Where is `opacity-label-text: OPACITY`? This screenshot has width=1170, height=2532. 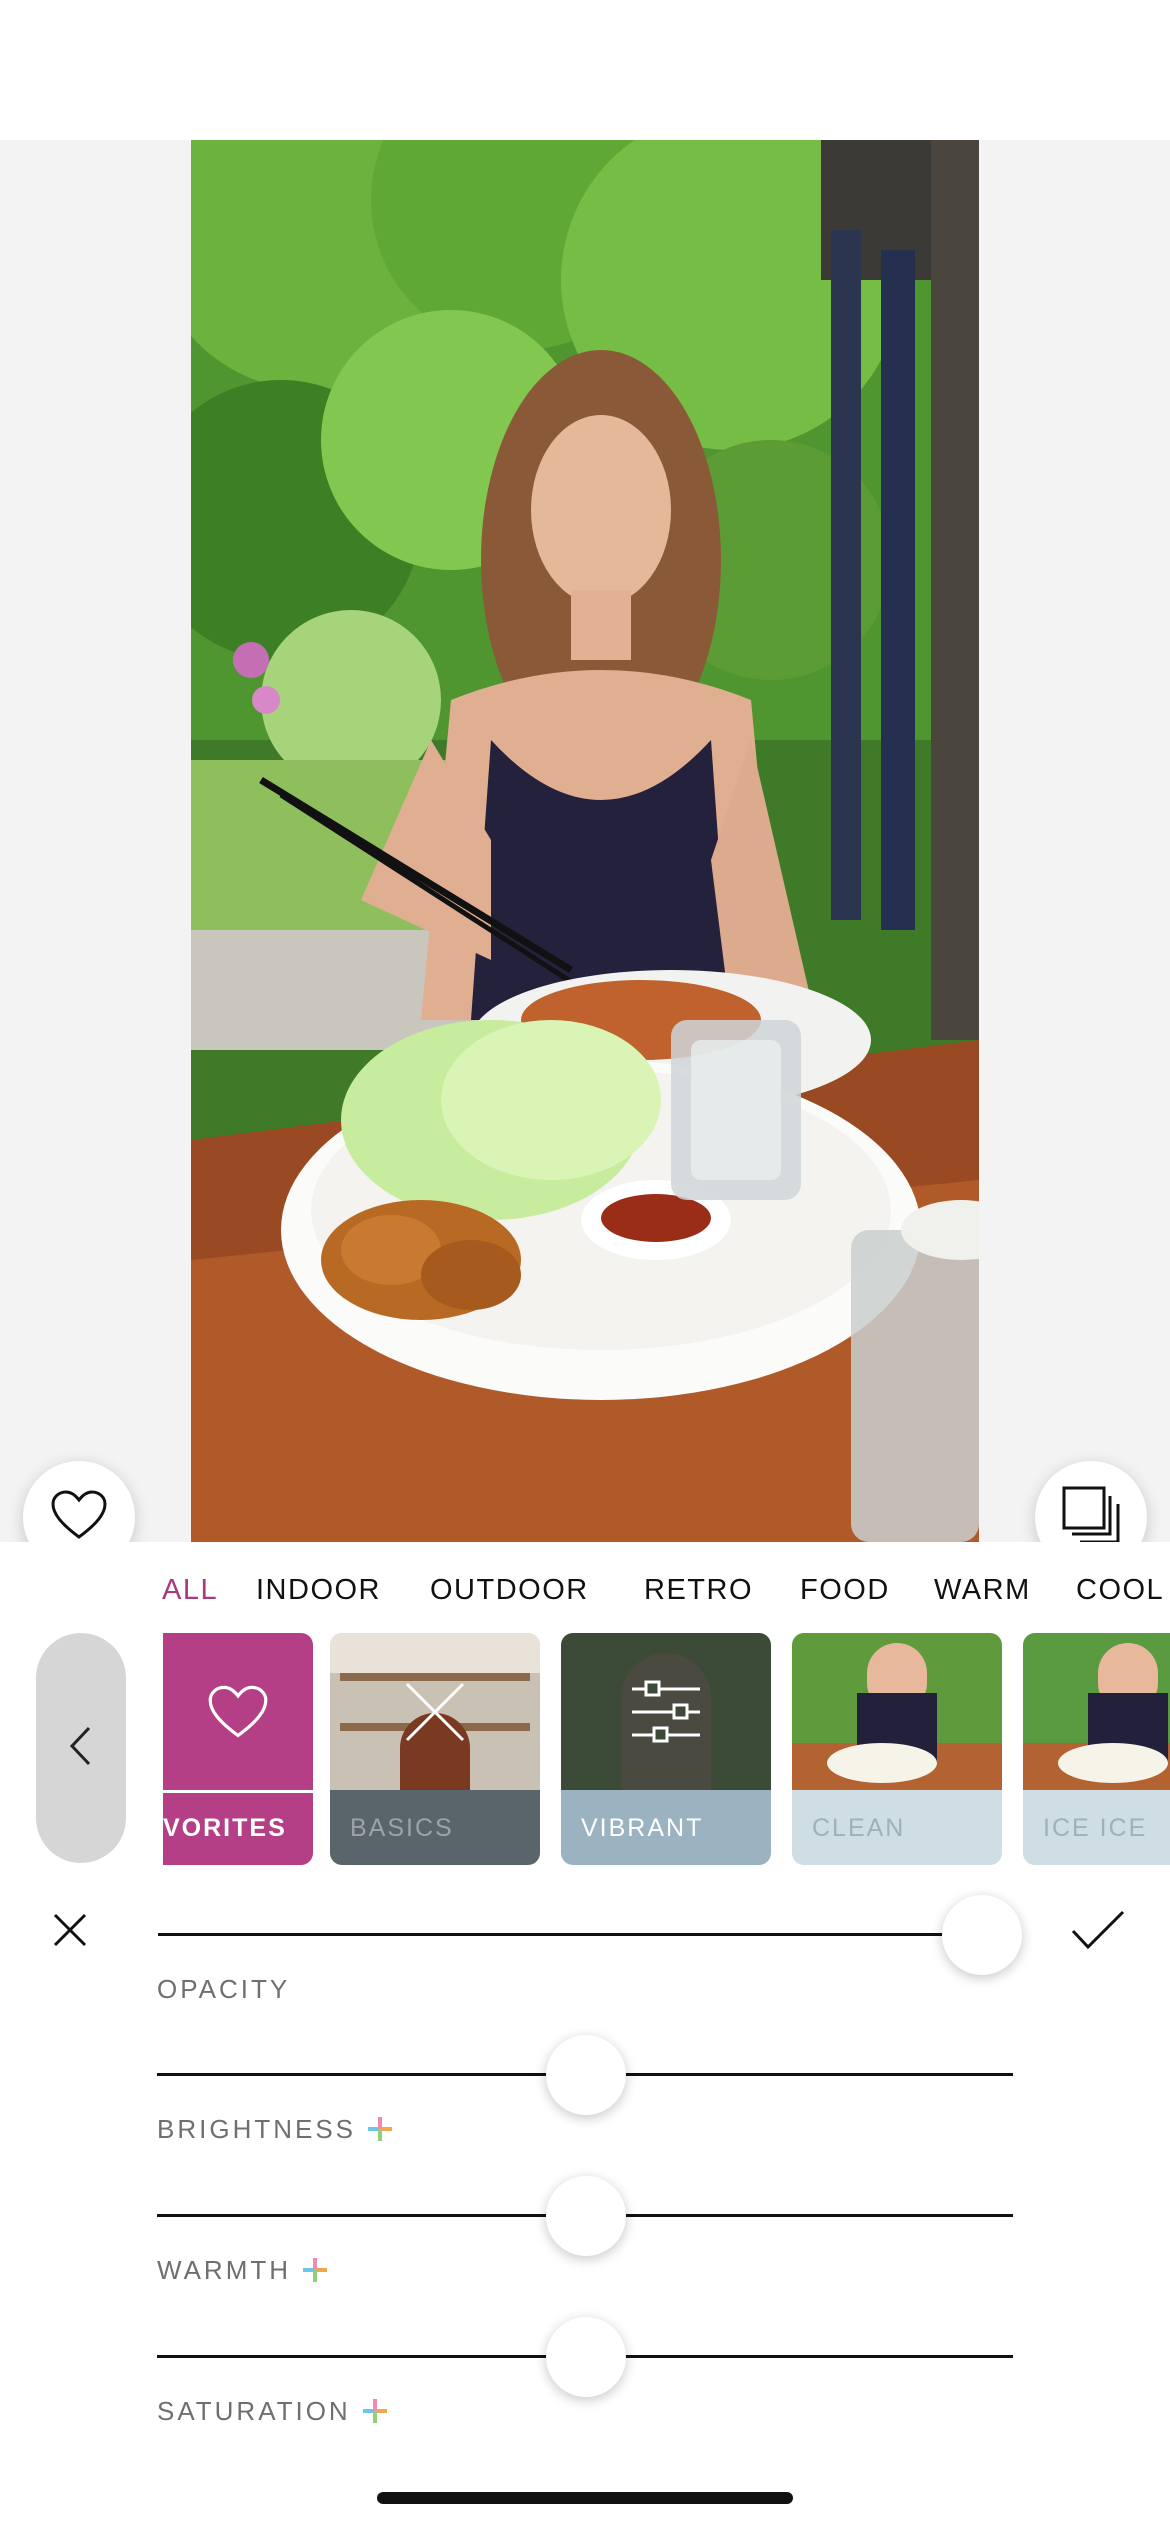 opacity-label-text: OPACITY is located at coordinates (224, 1989).